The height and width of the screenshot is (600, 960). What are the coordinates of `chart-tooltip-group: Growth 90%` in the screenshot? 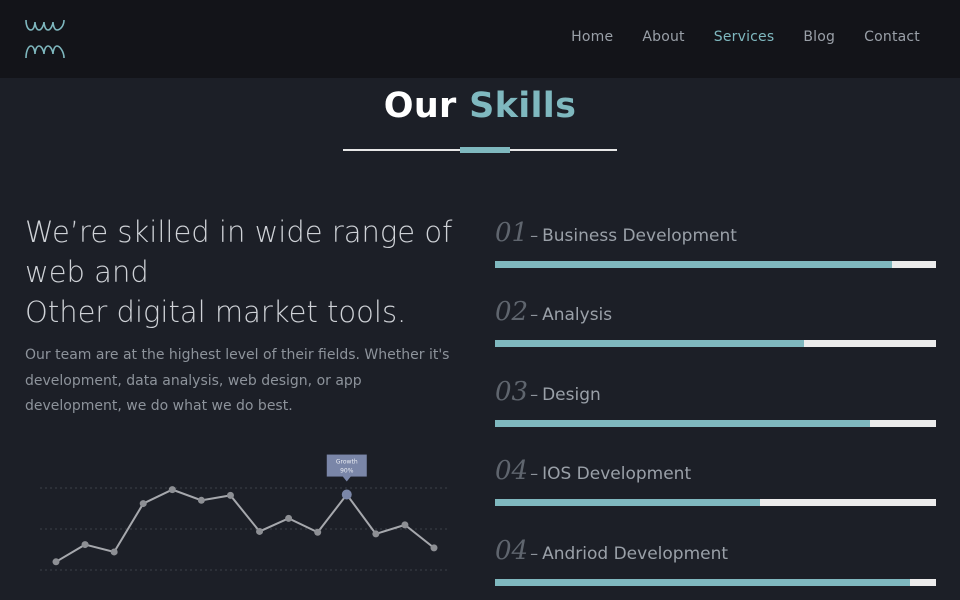 It's located at (346, 468).